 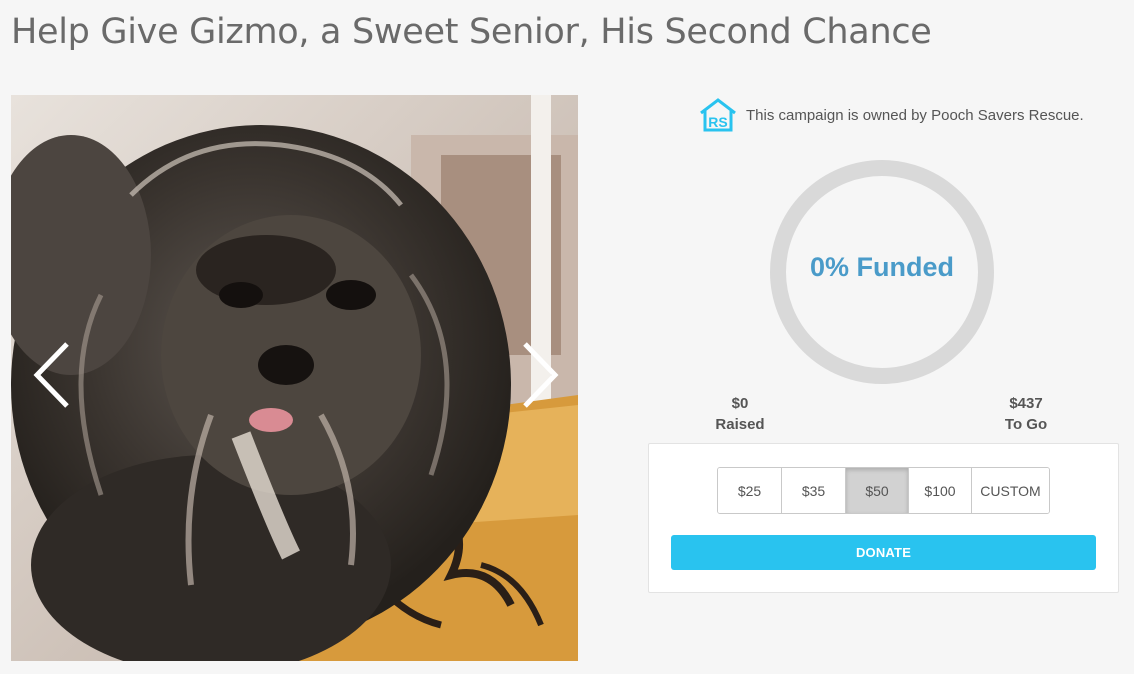 What do you see at coordinates (539, 375) in the screenshot?
I see `chevron-right-icon` at bounding box center [539, 375].